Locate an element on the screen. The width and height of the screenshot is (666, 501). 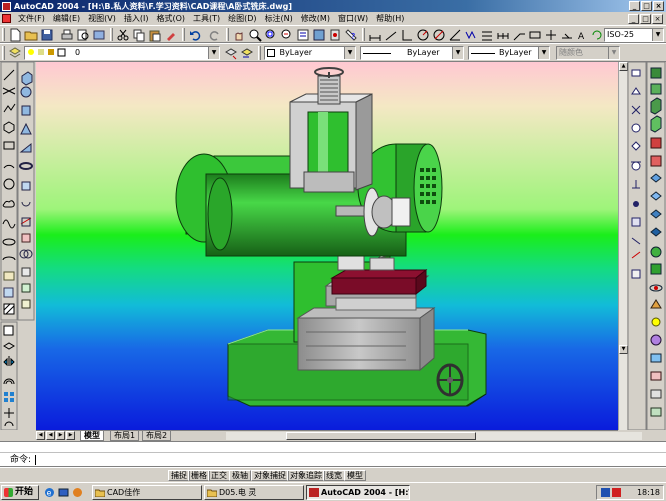
prev-tab-button: ◀ is located at coordinates (50, 435).